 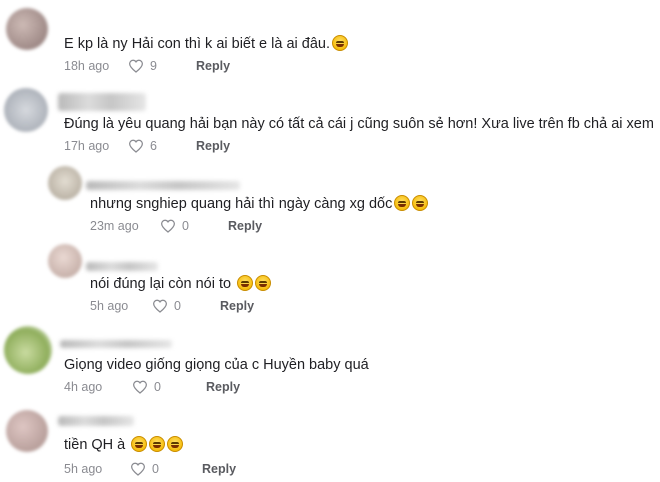 What do you see at coordinates (114, 226) in the screenshot?
I see `timestamp: 23m ago` at bounding box center [114, 226].